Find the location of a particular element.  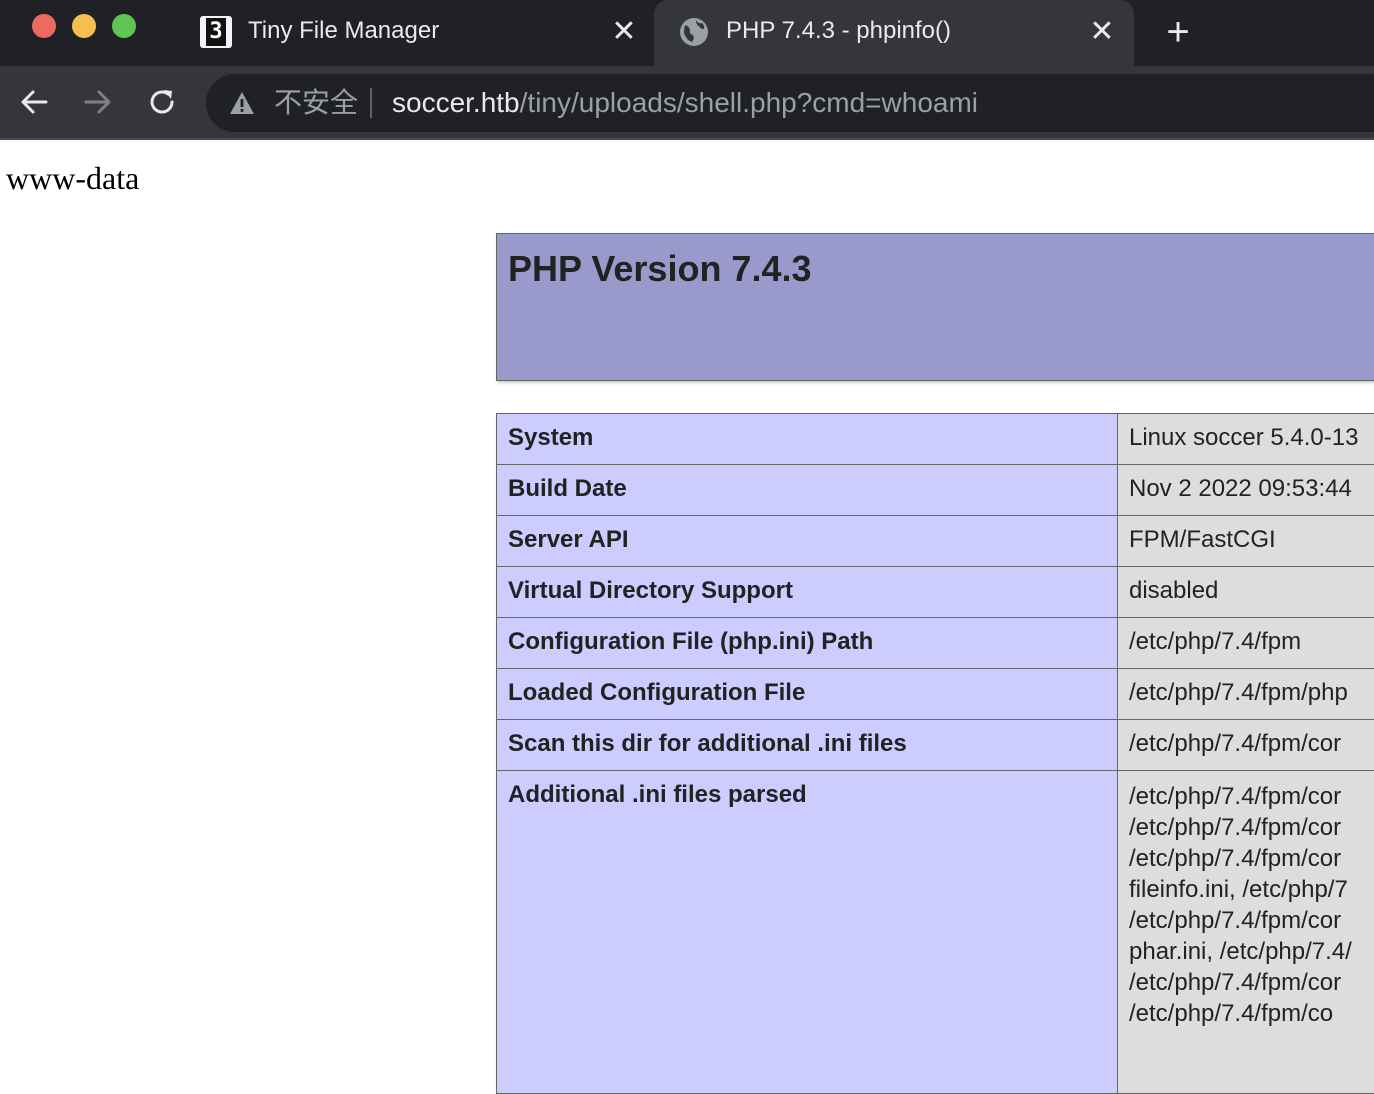

row-value: Nov 2 2022 09:53:44 is located at coordinates (1246, 490).